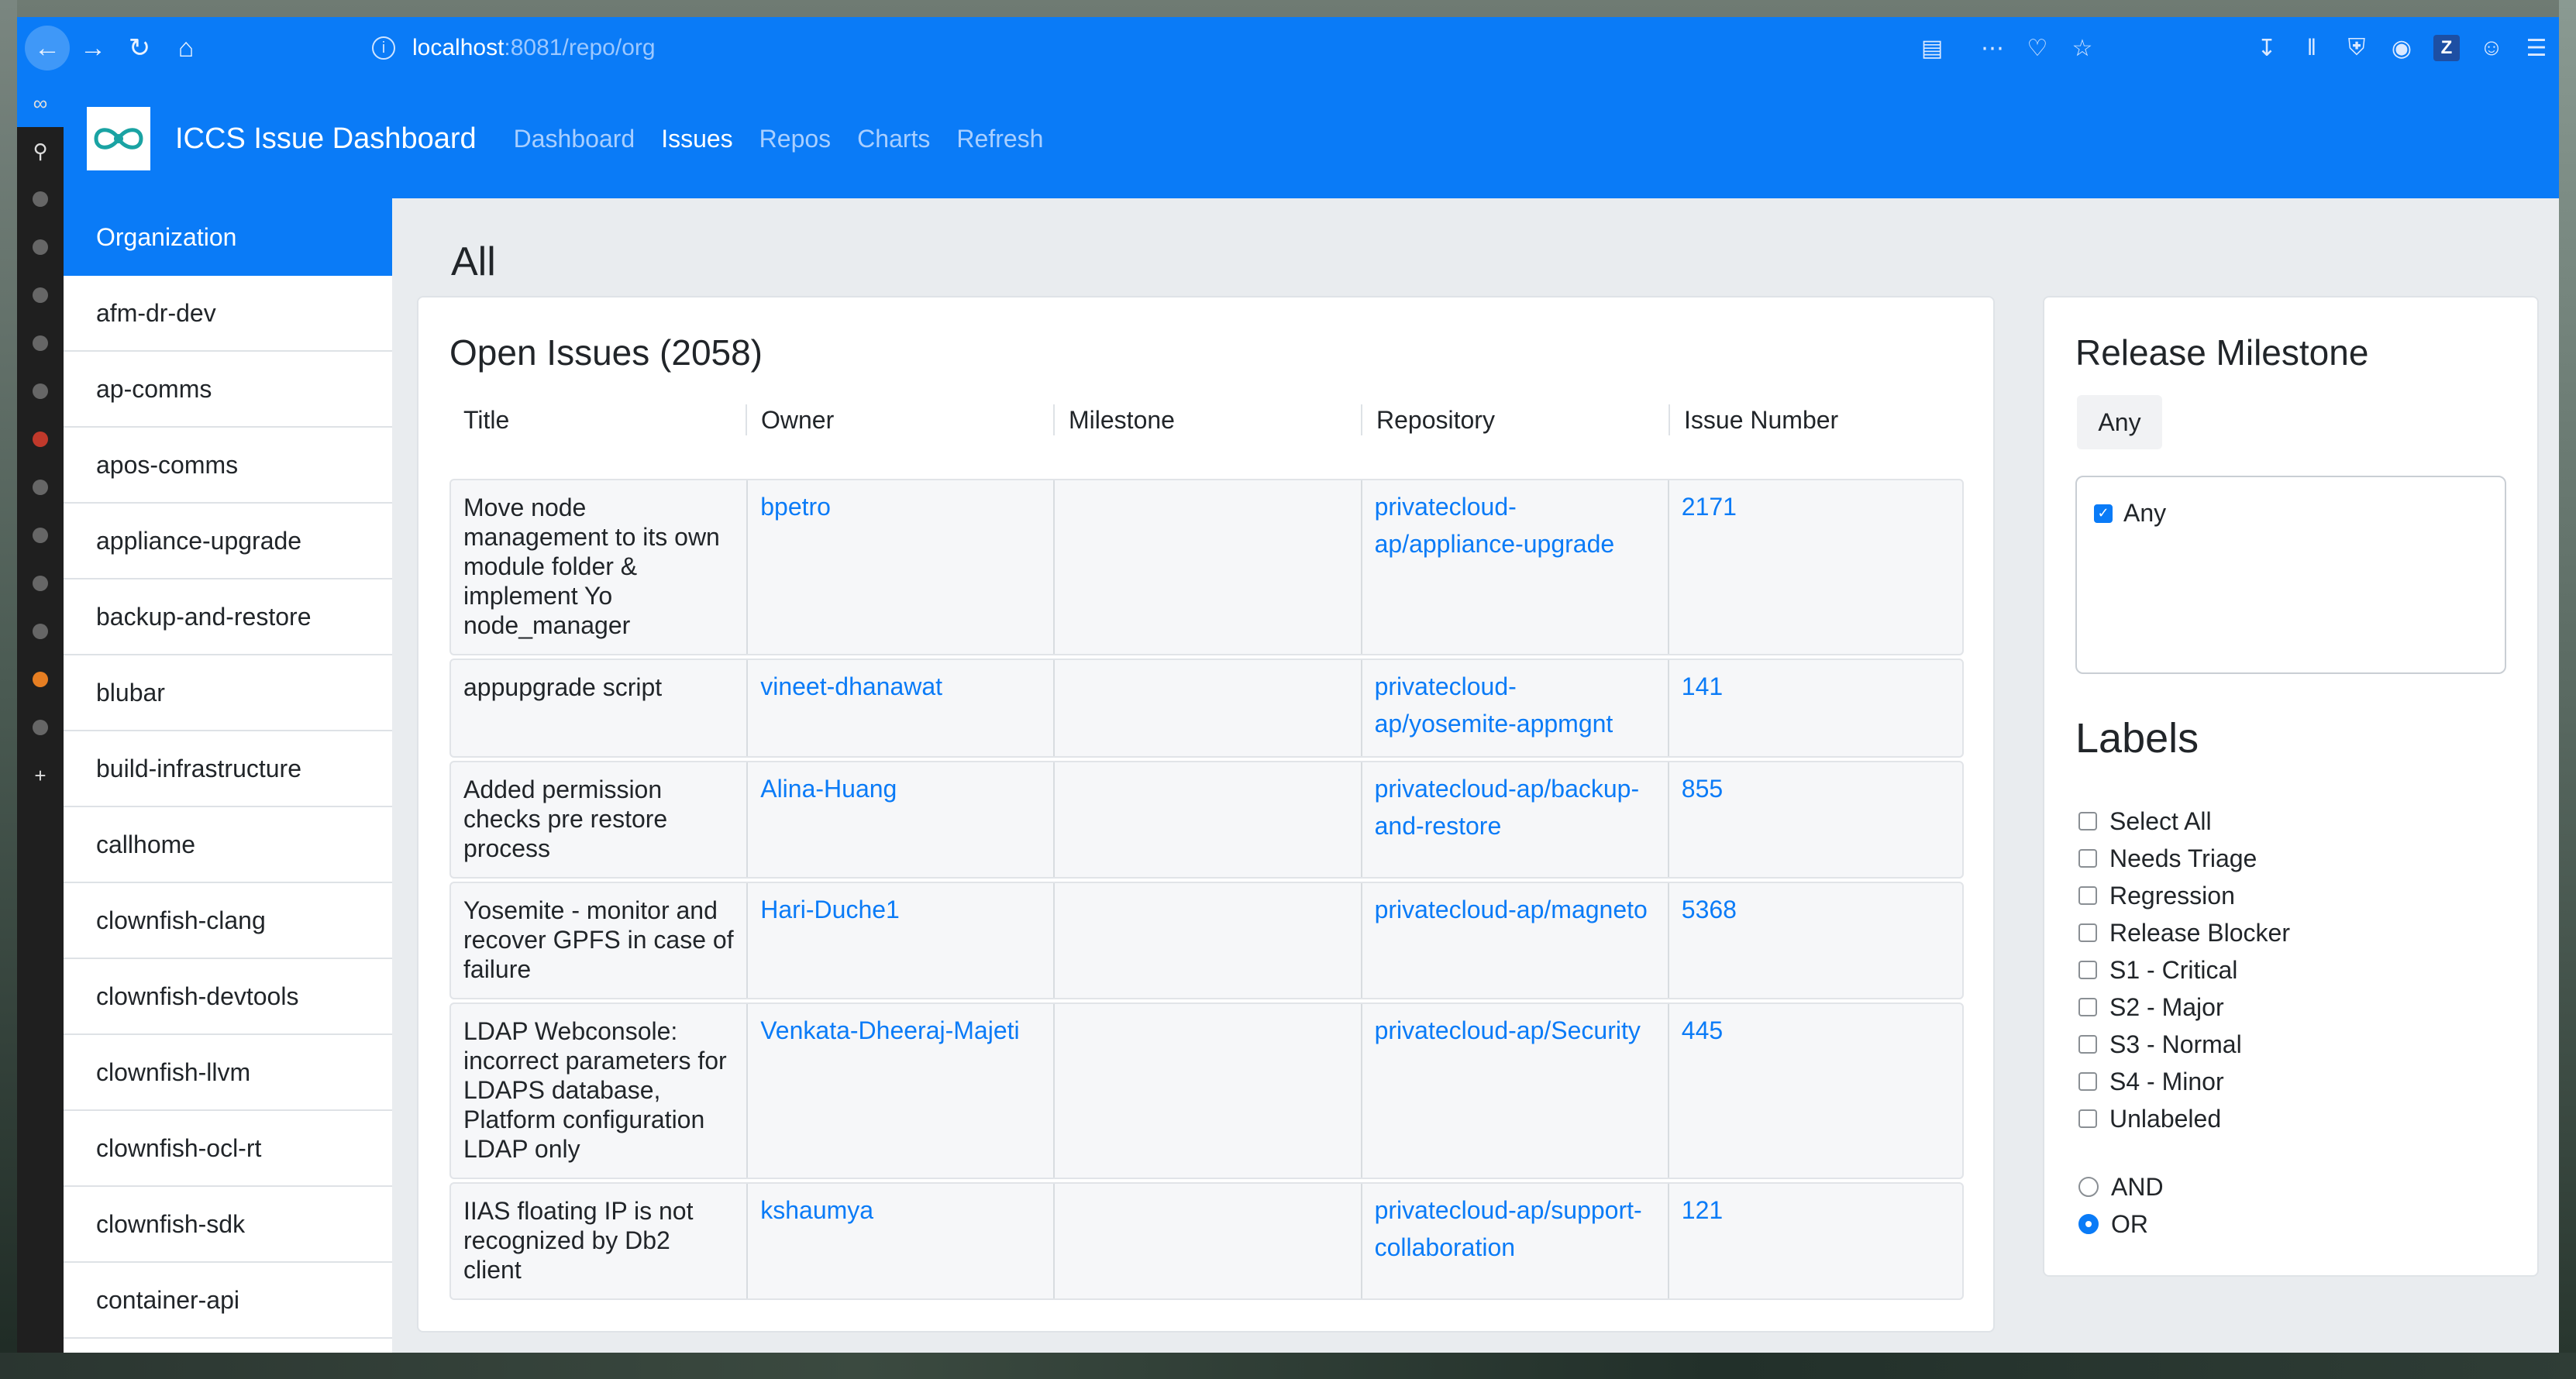 Image resolution: width=2576 pixels, height=1379 pixels. What do you see at coordinates (2088, 1224) in the screenshot?
I see `radio-selected-icon` at bounding box center [2088, 1224].